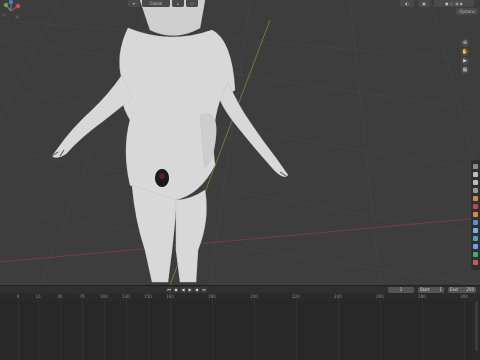 The height and width of the screenshot is (360, 480). Describe the element at coordinates (476, 326) in the screenshot. I see `timeline-scrollbar` at that location.